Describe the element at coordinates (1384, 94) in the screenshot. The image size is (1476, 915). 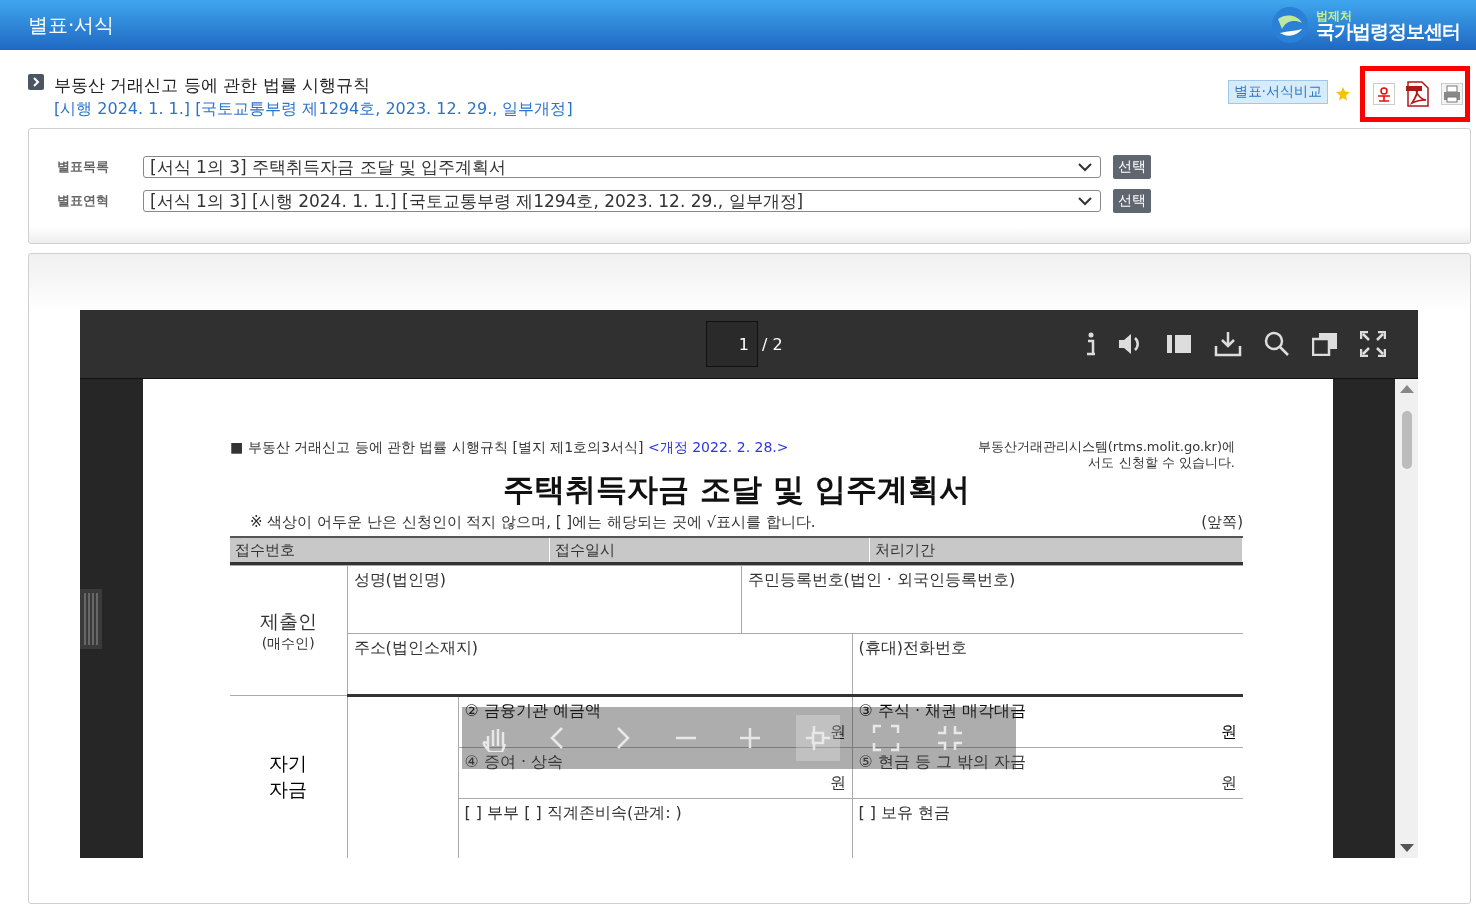
I see `document-icon` at that location.